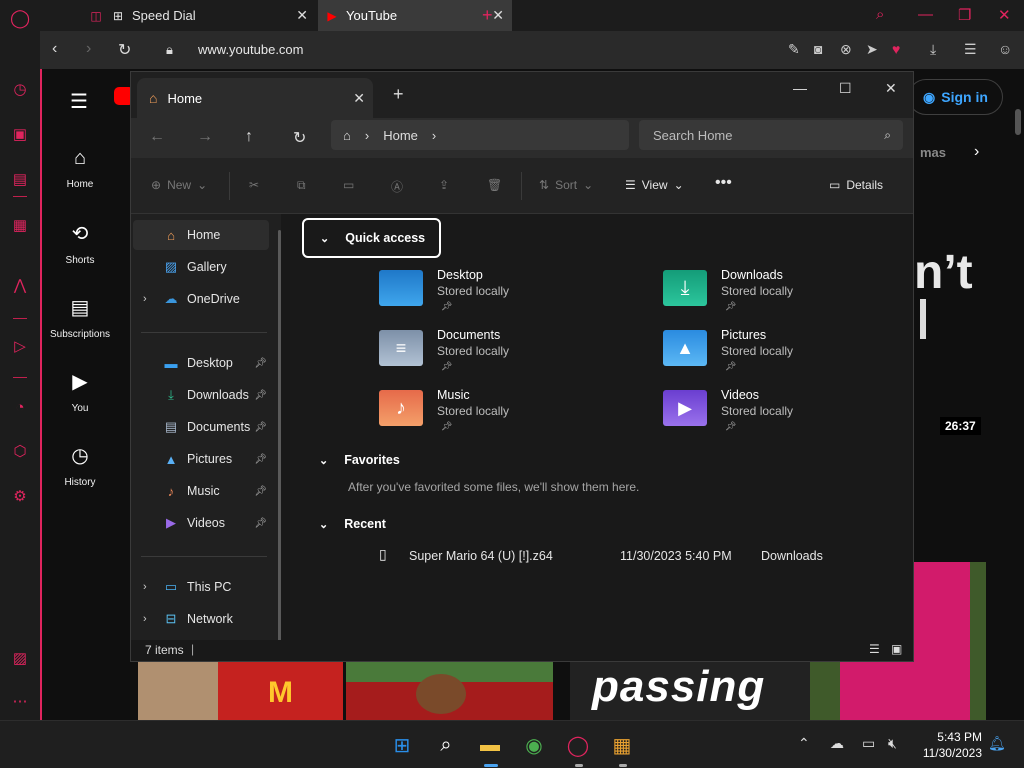 This screenshot has height=768, width=1024. What do you see at coordinates (690, 691) in the screenshot?
I see `video-thumbnail: passing` at bounding box center [690, 691].